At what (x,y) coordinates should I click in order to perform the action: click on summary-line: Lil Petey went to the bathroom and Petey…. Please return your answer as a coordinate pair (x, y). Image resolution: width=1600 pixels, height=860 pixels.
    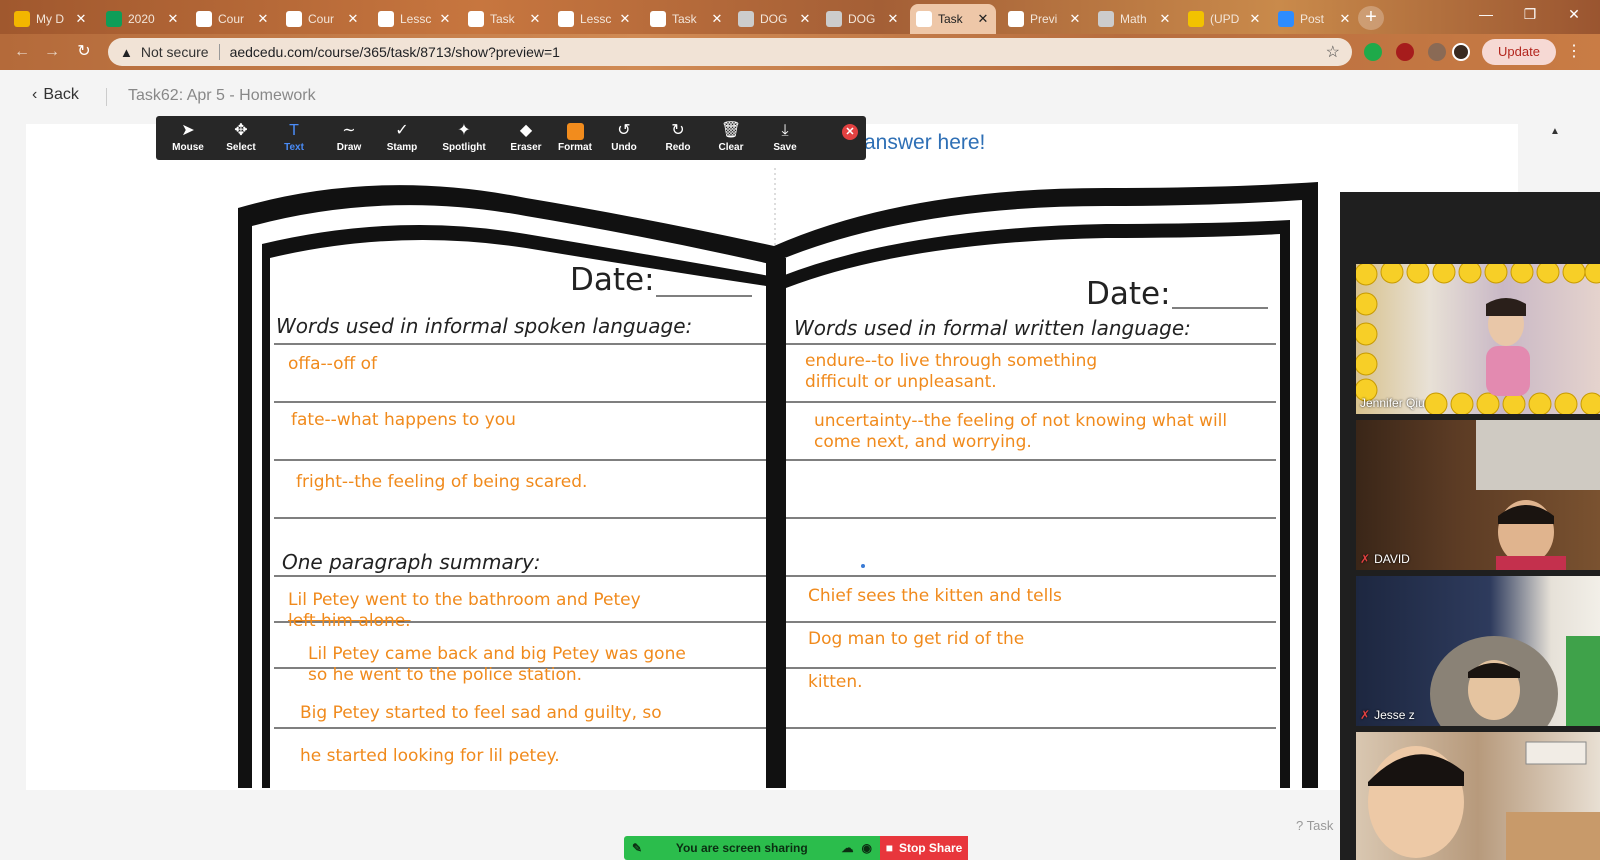
    Looking at the image, I should click on (464, 611).